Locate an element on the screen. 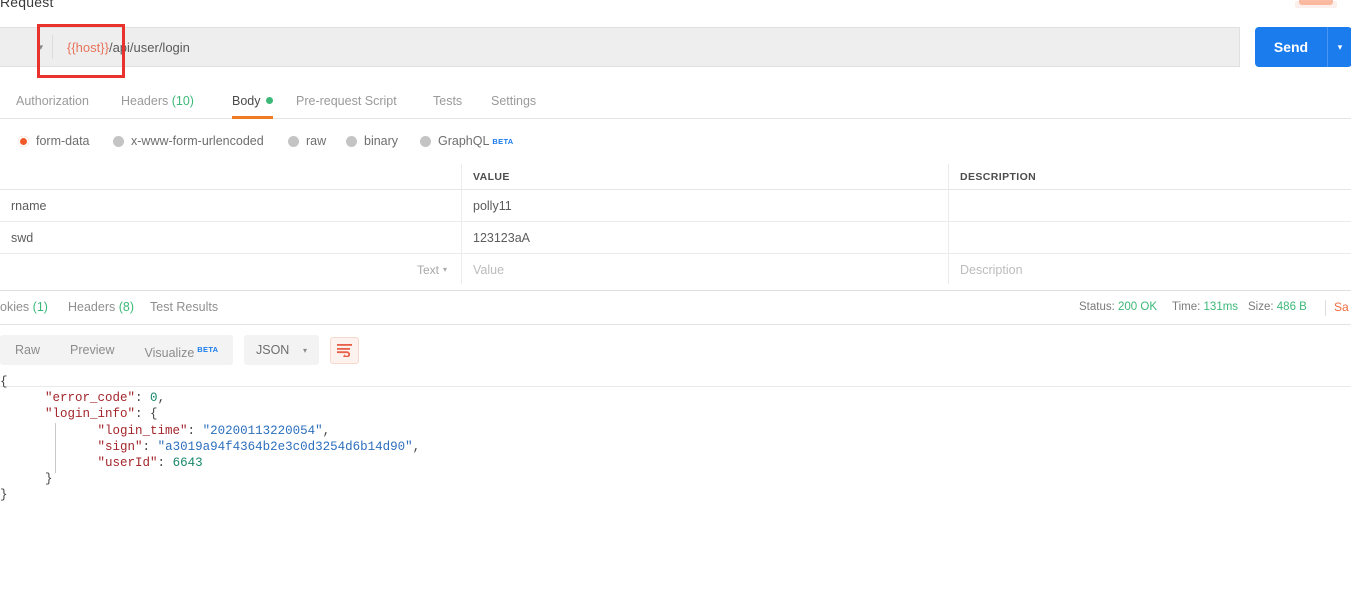  column-header-key is located at coordinates (231, 176).